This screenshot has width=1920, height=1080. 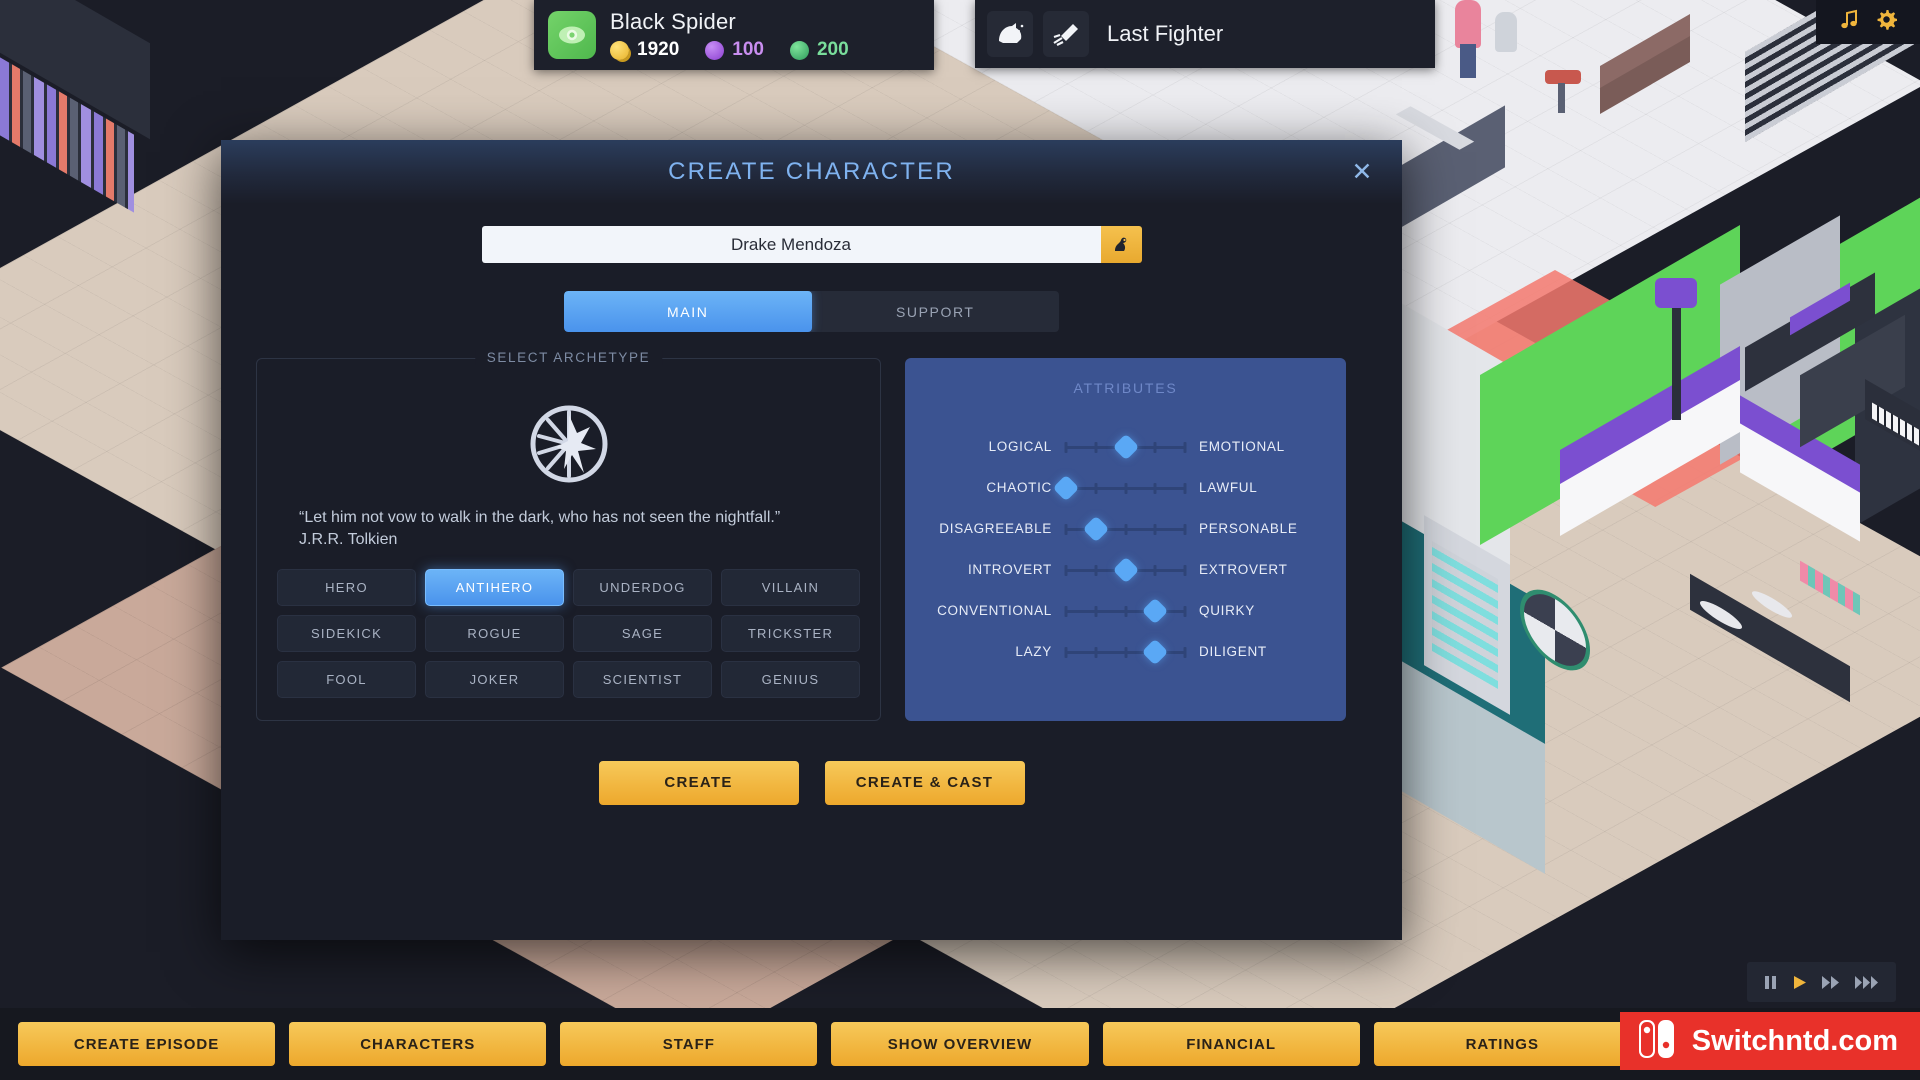 What do you see at coordinates (936, 311) in the screenshot?
I see `tab-support: SUPPORT` at bounding box center [936, 311].